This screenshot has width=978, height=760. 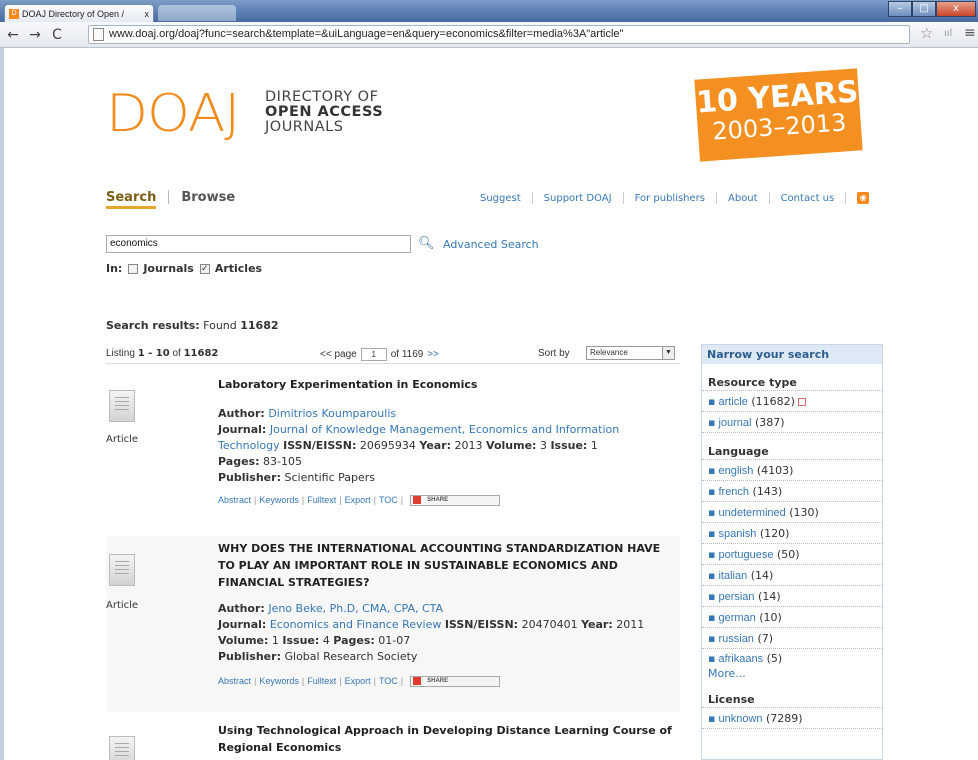 I want to click on advanced-search-link: Advanced Search, so click(x=491, y=244).